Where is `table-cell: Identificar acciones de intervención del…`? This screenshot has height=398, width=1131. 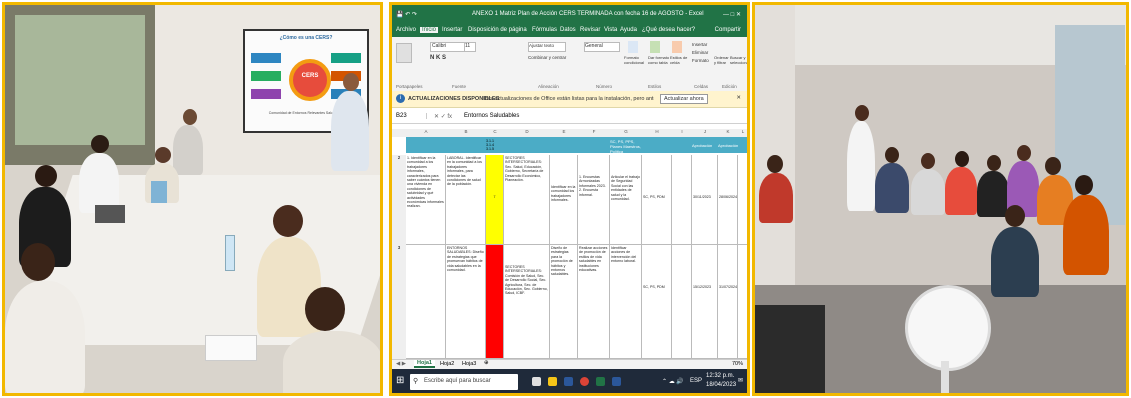 table-cell: Identificar acciones de intervención del… is located at coordinates (626, 302).